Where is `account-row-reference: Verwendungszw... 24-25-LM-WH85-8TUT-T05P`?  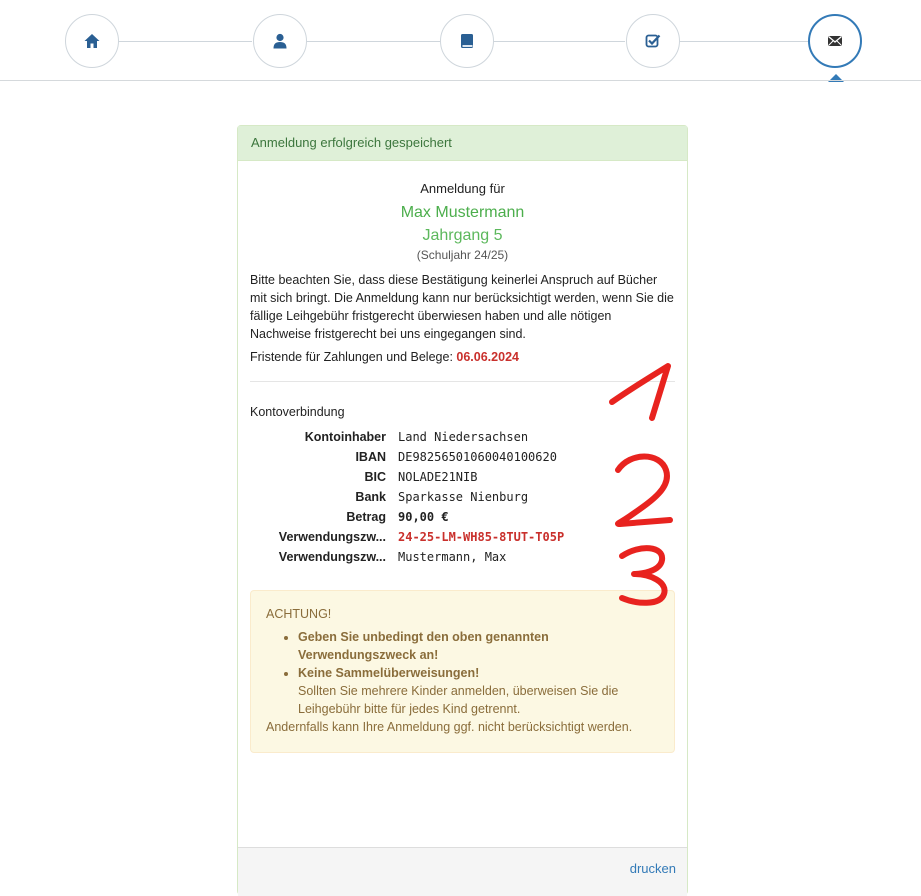 account-row-reference: Verwendungszw... 24-25-LM-WH85-8TUT-T05P is located at coordinates (462, 537).